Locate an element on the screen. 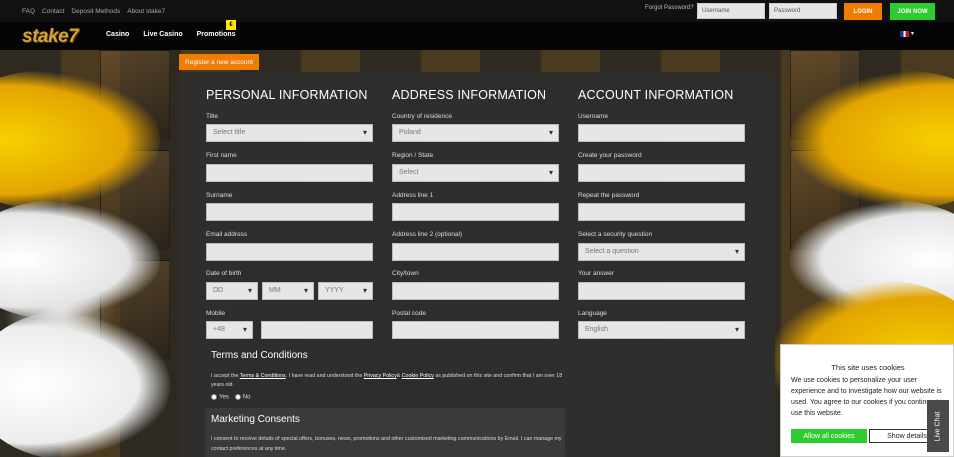 This screenshot has width=954, height=457. create-password-label: Create your password is located at coordinates (610, 155).